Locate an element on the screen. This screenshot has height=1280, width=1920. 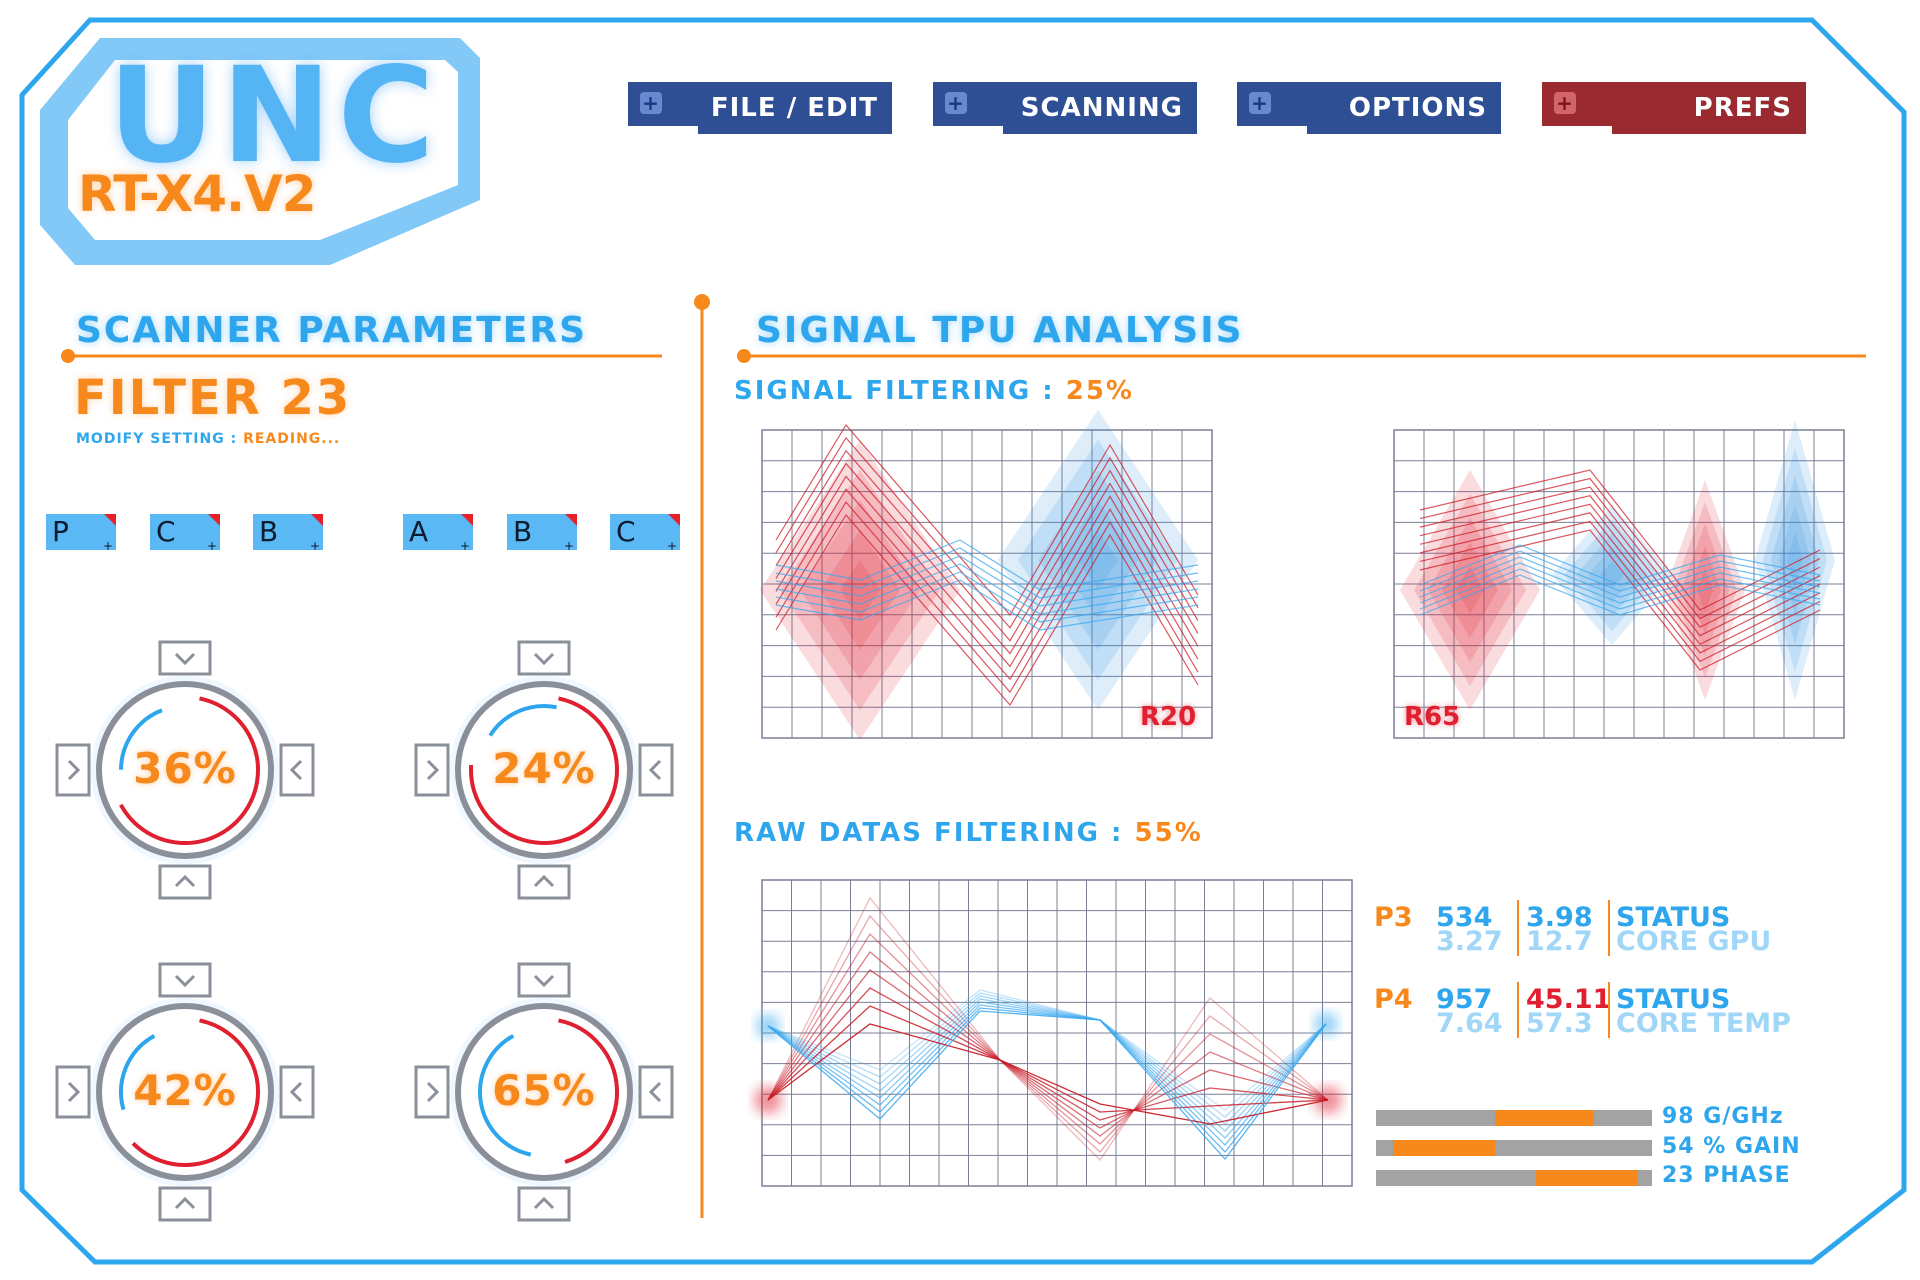
stat-sub: CORE GPU is located at coordinates (1694, 941).